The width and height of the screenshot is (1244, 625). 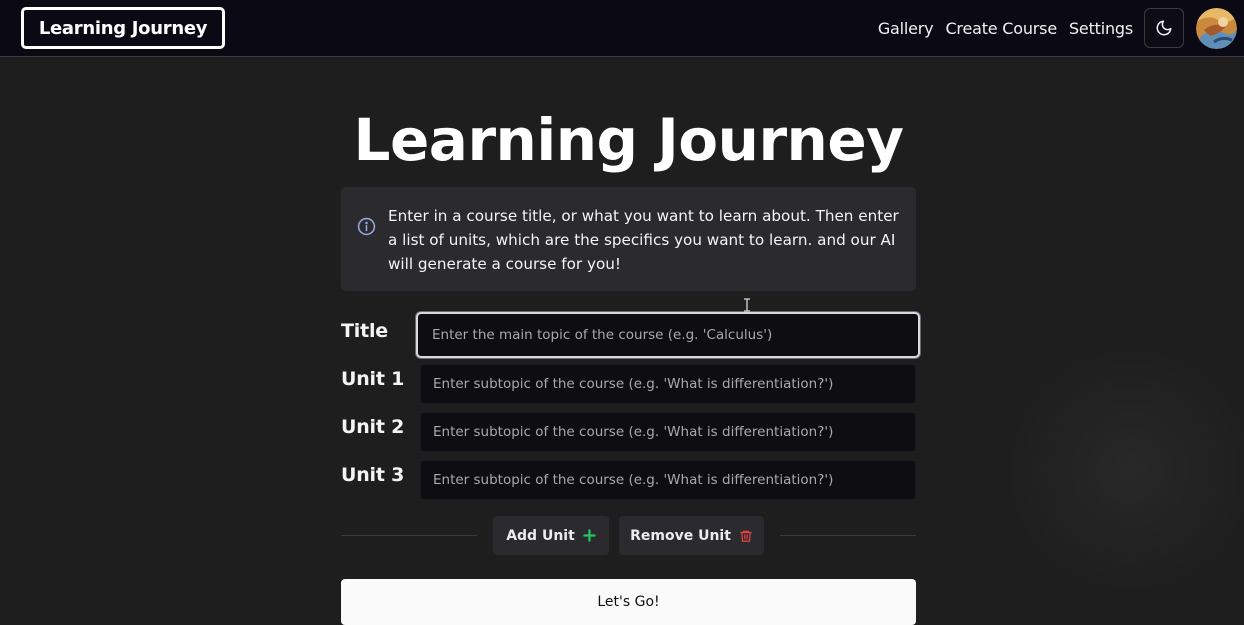 I want to click on unit-1-input, so click(x=668, y=384).